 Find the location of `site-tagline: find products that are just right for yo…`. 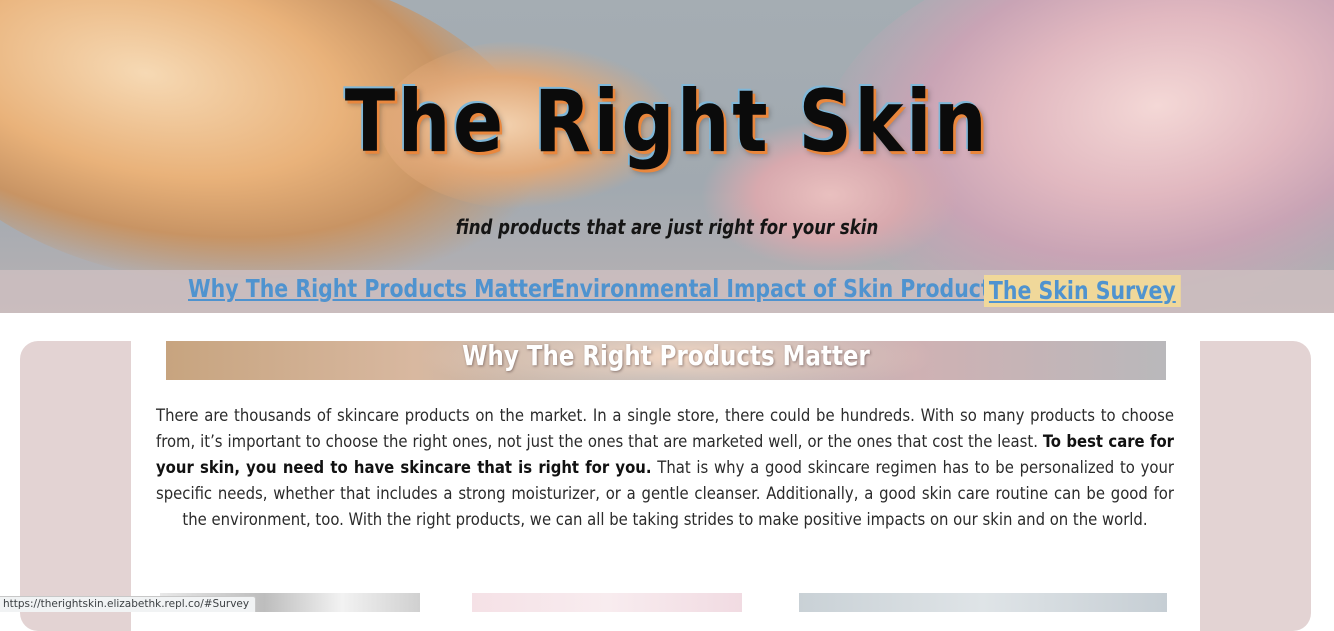

site-tagline: find products that are just right for yo… is located at coordinates (667, 227).